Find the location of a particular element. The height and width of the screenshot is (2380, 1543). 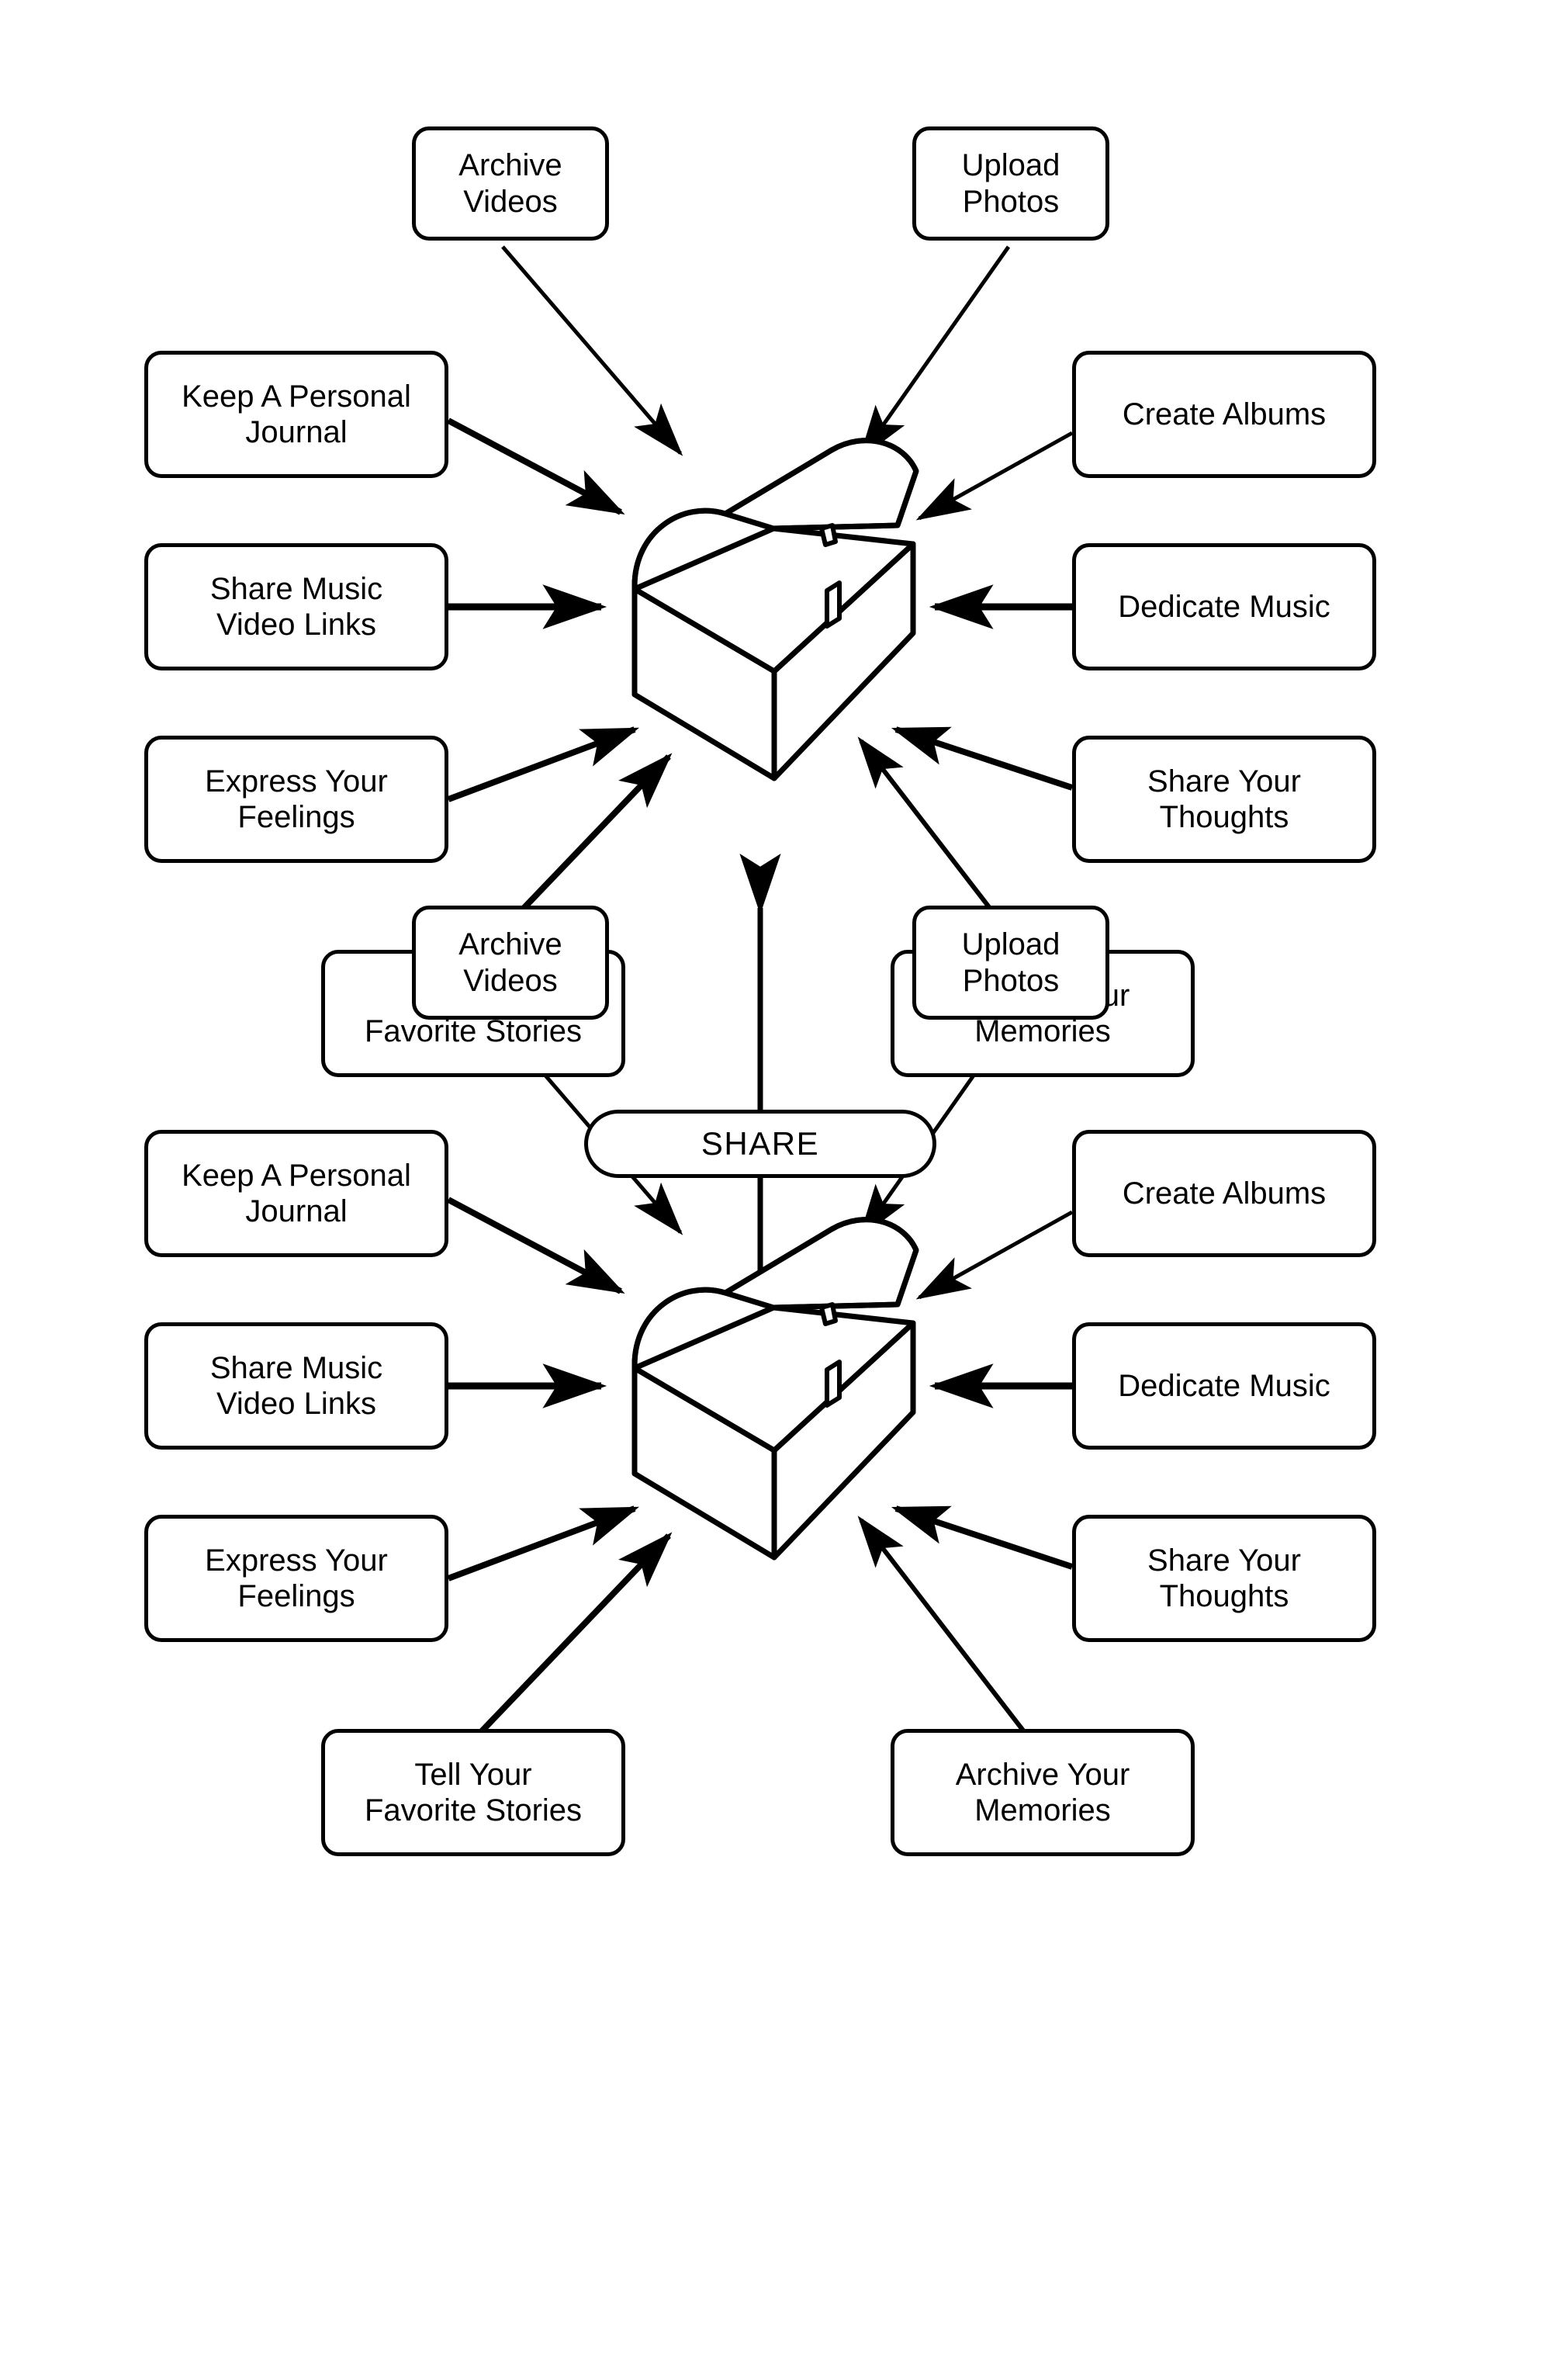

connector-tell-your-favorite-stories is located at coordinates (575, 1634).